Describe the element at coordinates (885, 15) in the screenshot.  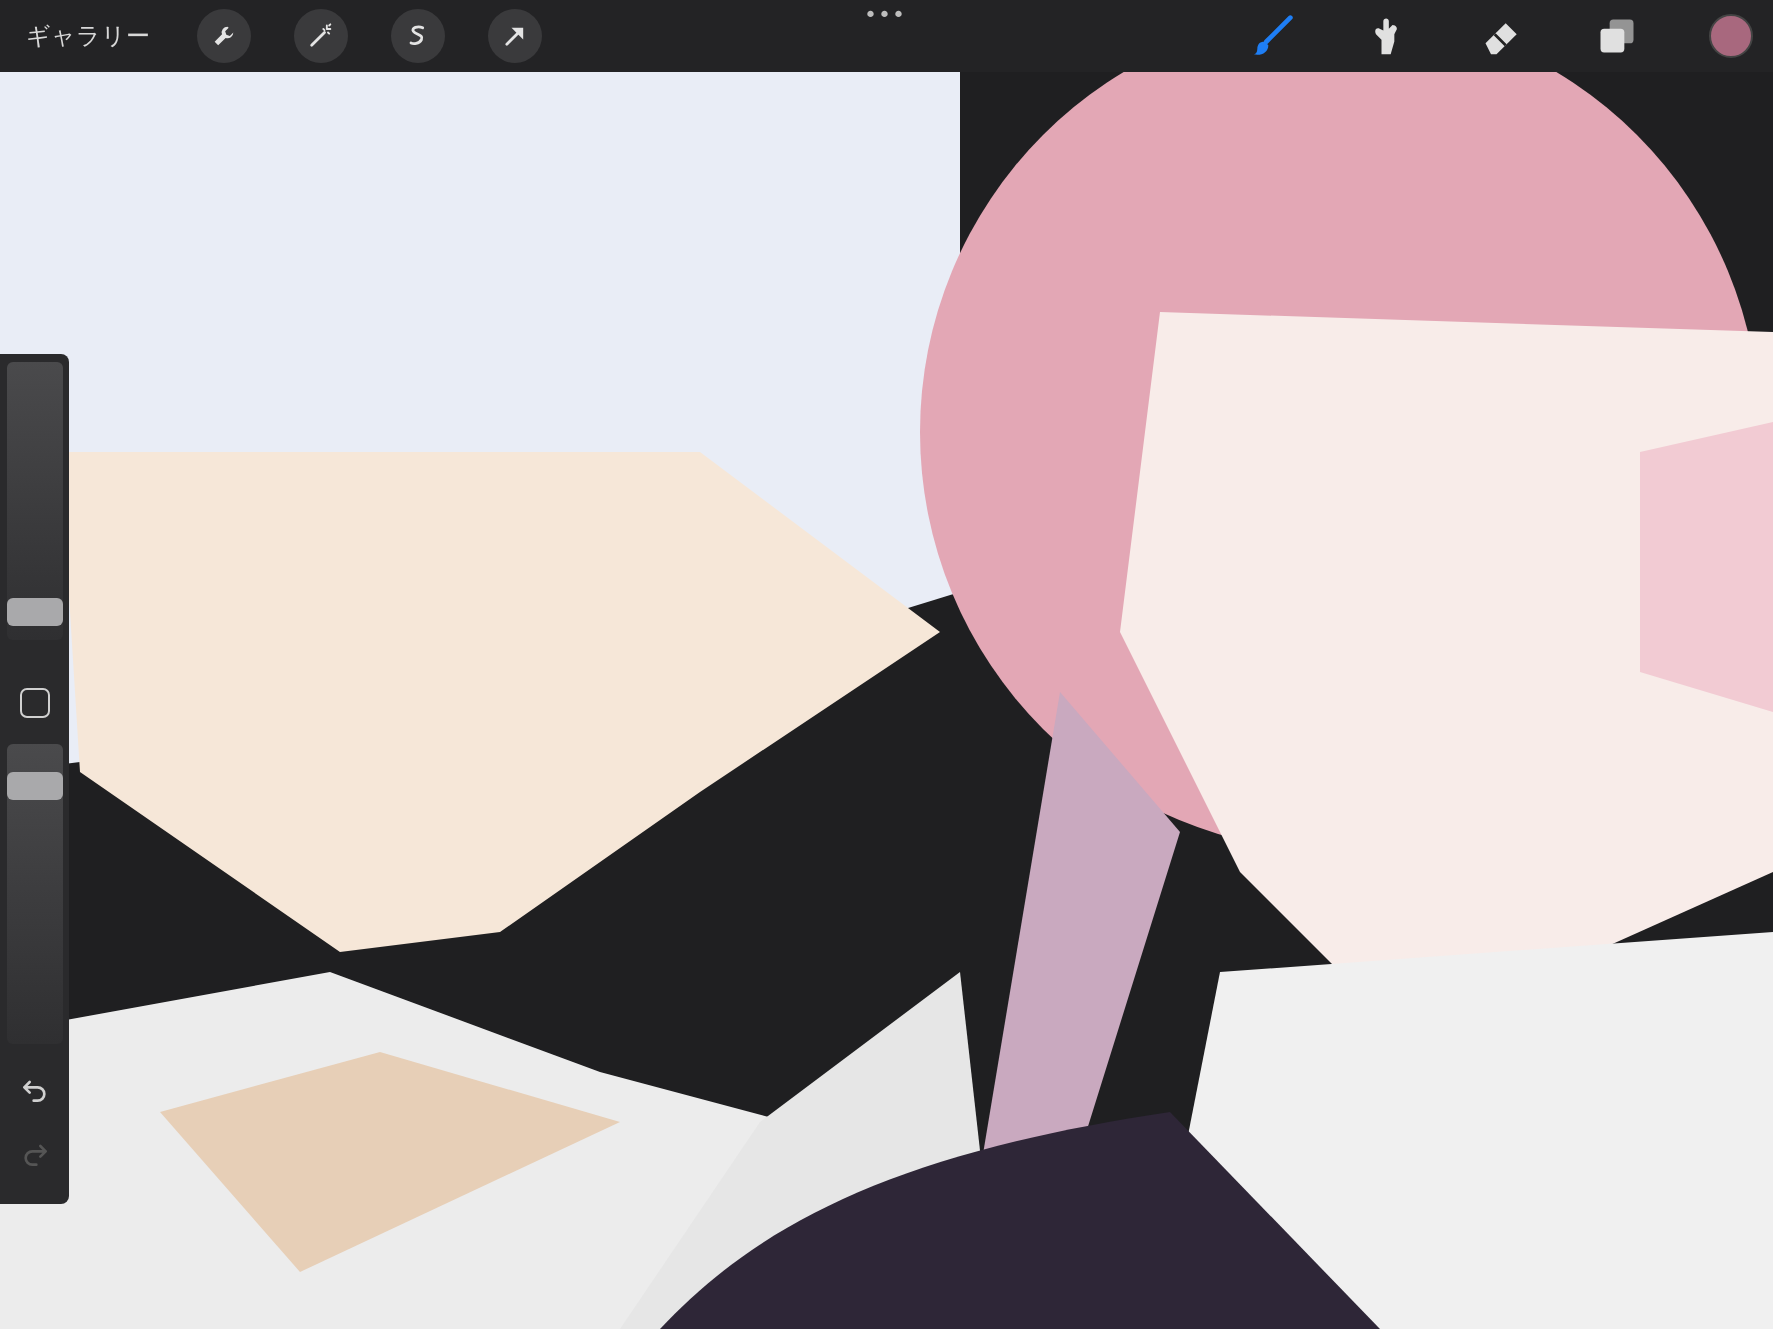
I see `more-button: •••` at that location.